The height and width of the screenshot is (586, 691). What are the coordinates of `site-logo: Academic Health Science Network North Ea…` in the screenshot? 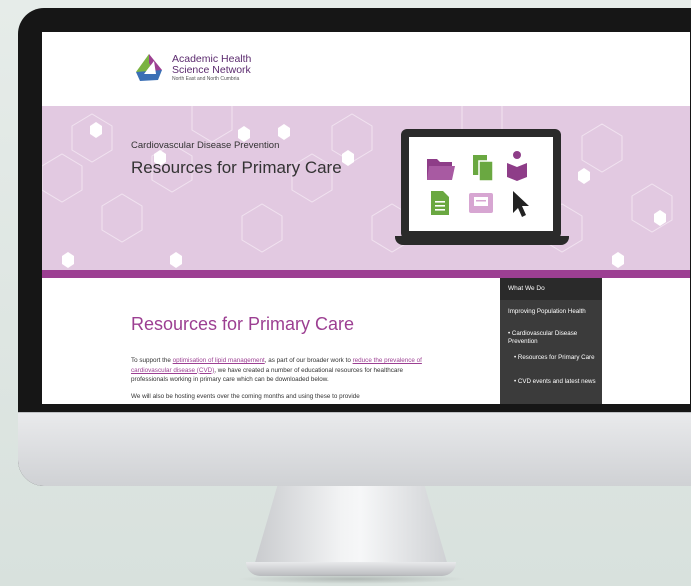 It's located at (191, 68).